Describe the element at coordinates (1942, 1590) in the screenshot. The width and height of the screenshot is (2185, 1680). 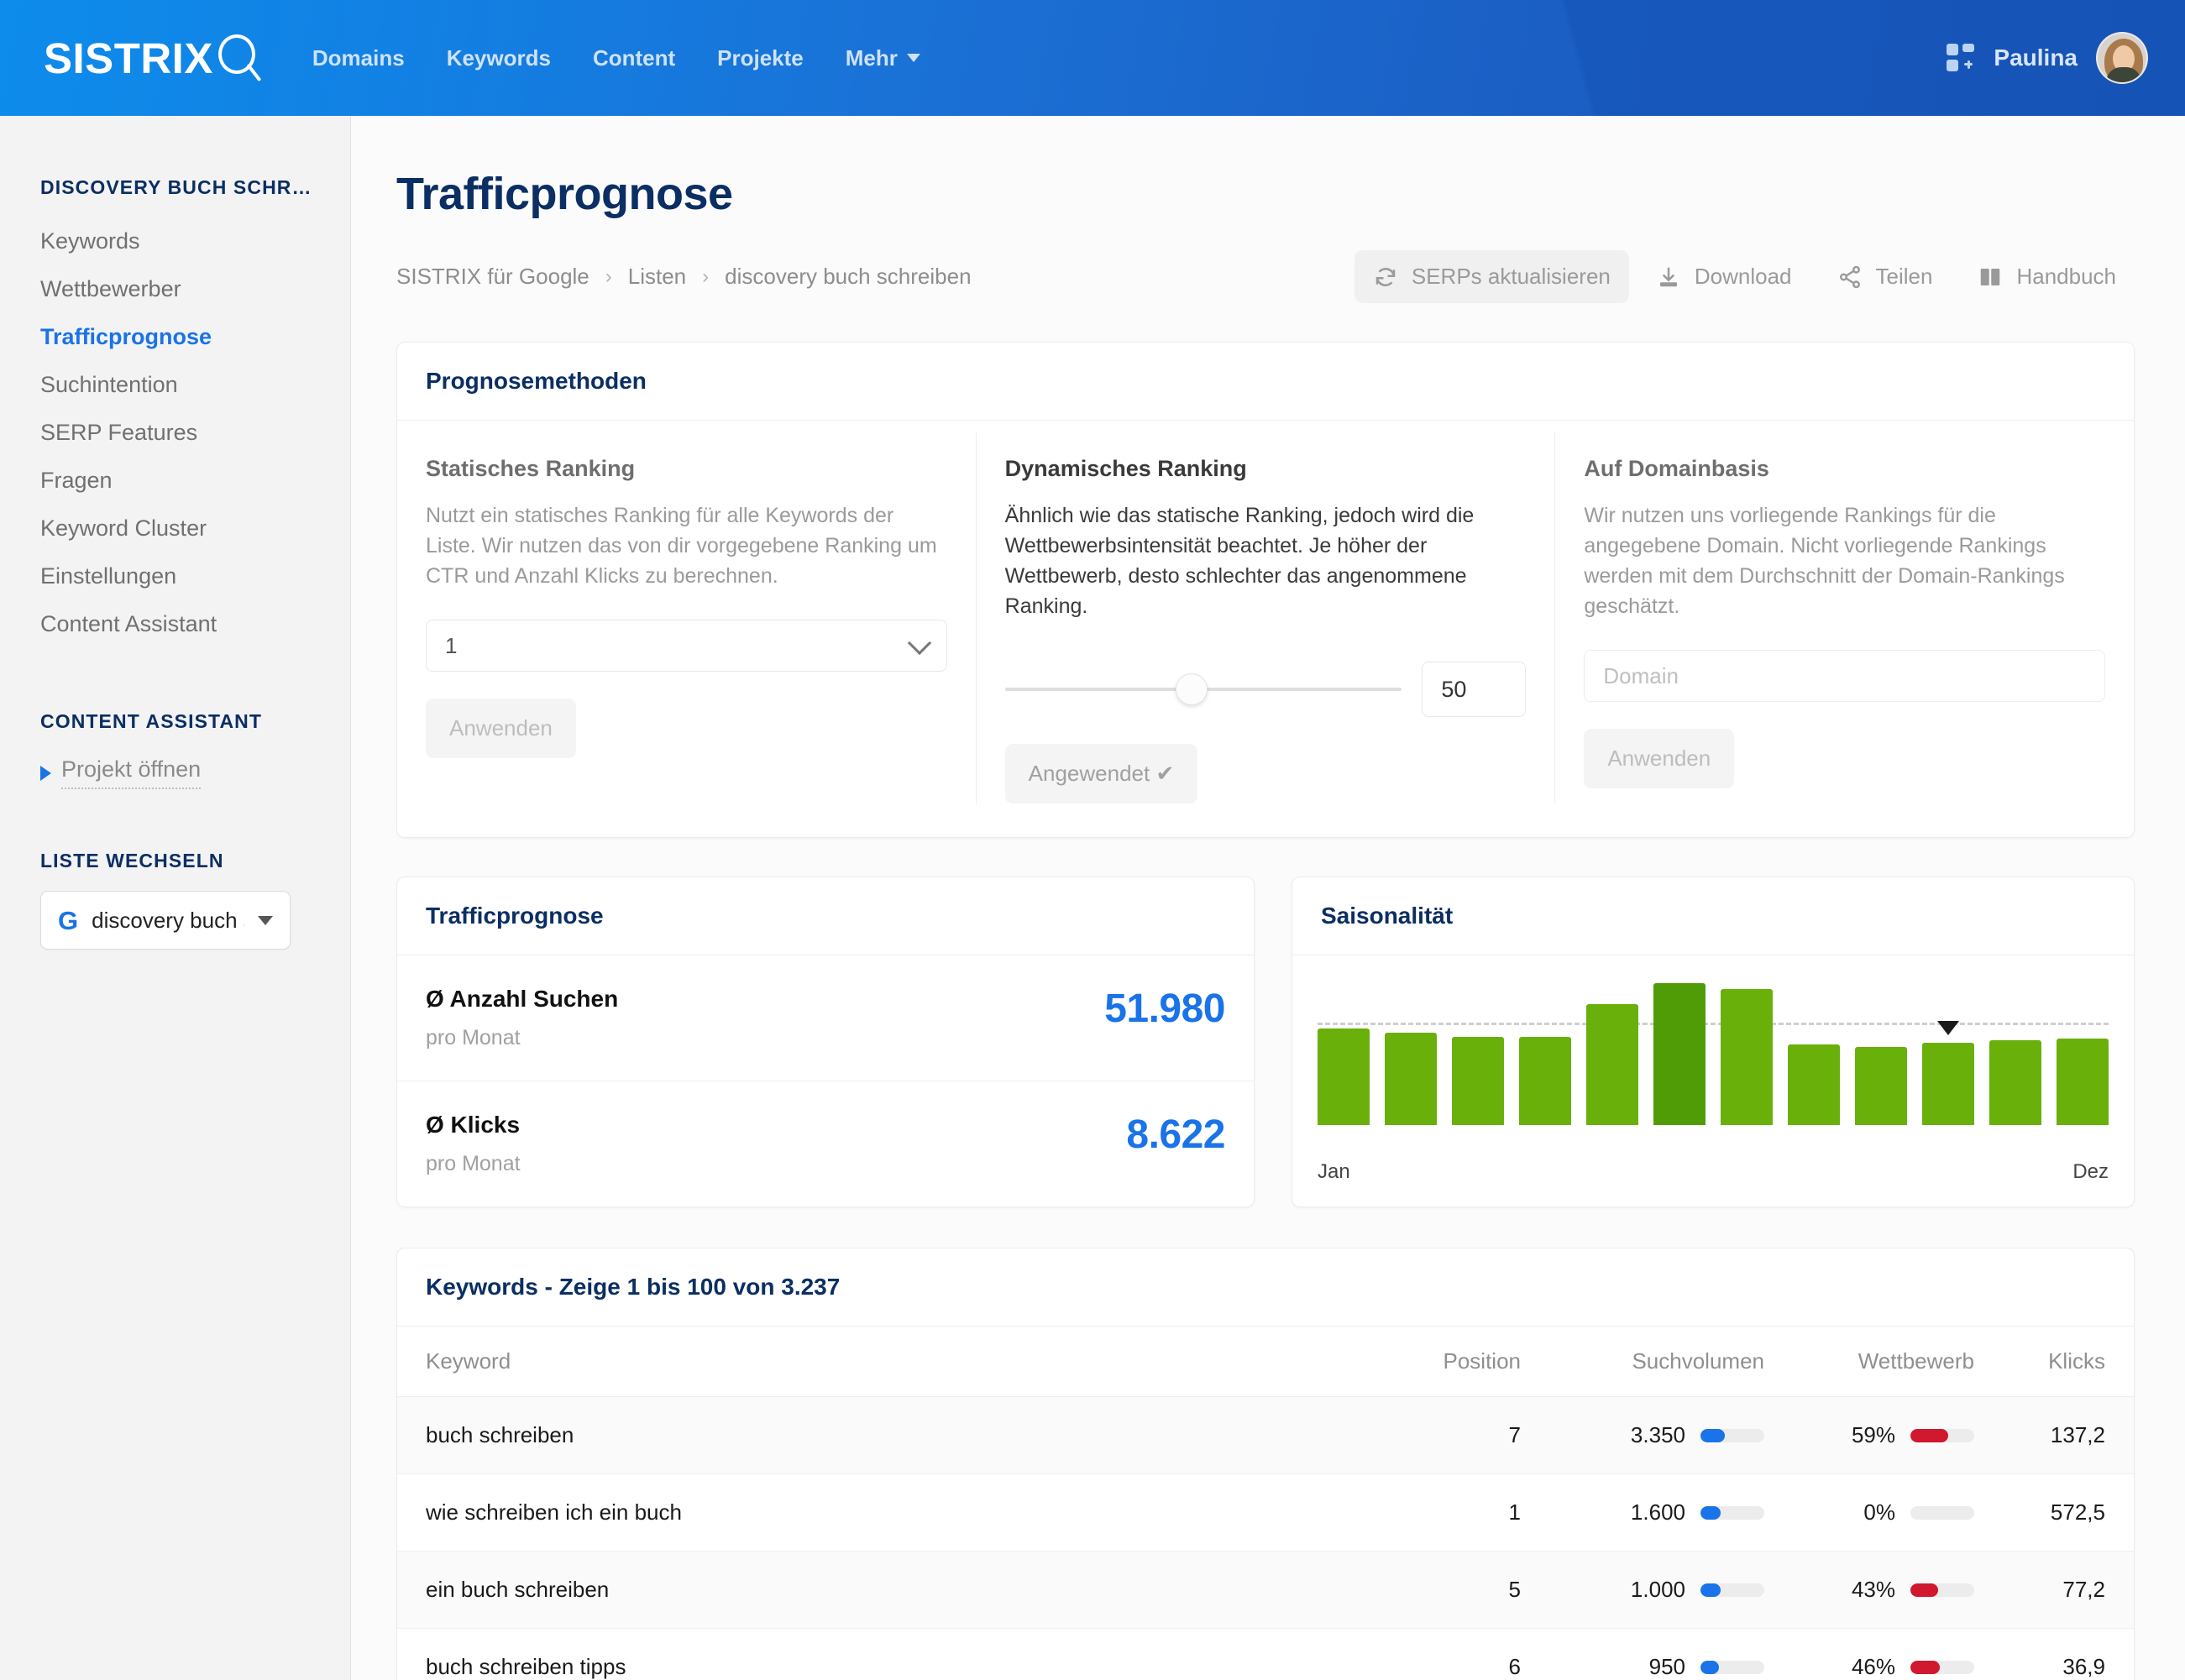
I see `wettbewerb-bar` at that location.